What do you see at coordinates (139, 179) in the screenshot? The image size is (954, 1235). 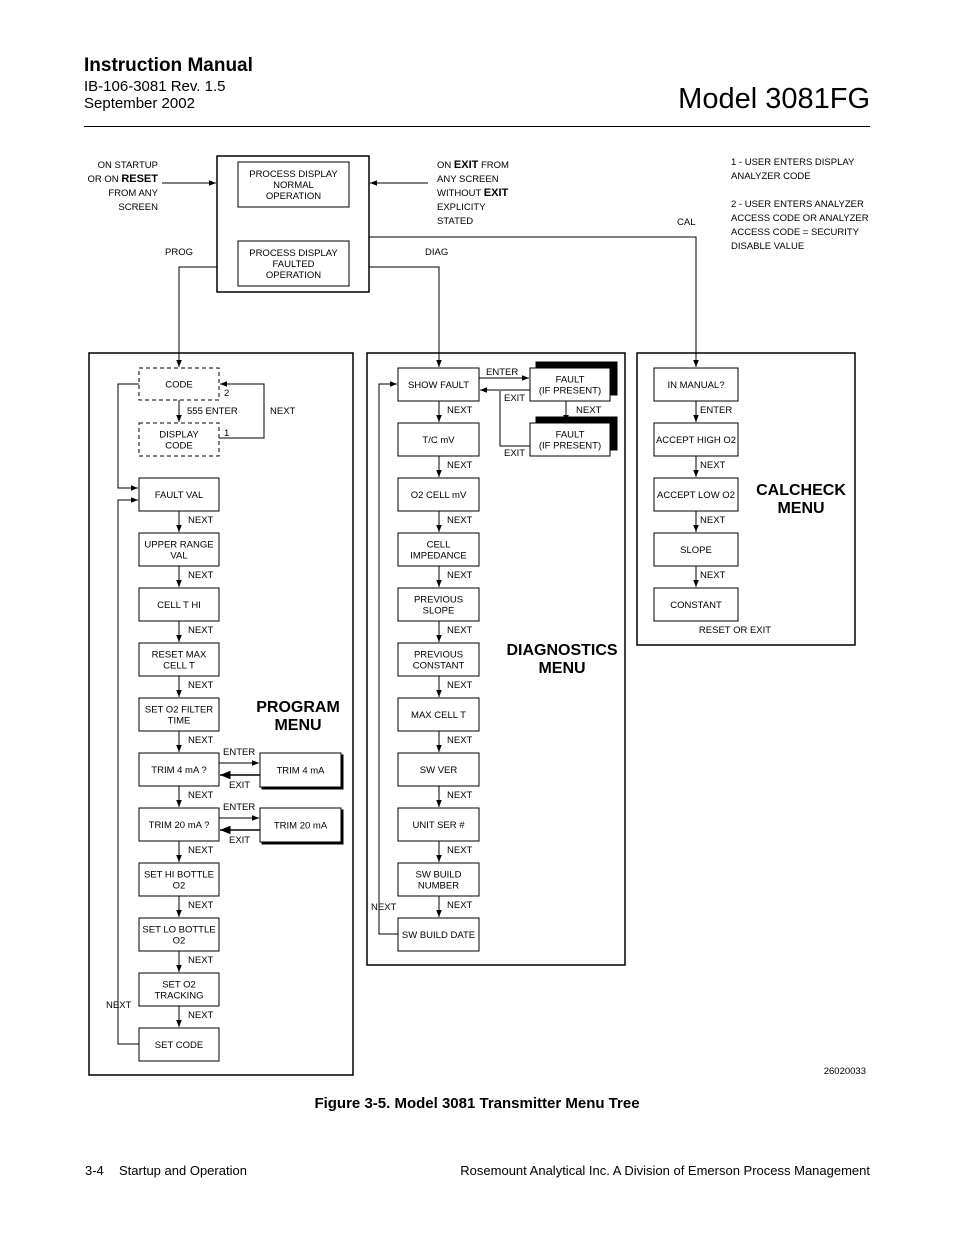 I see `reset-keyword: RESET` at bounding box center [139, 179].